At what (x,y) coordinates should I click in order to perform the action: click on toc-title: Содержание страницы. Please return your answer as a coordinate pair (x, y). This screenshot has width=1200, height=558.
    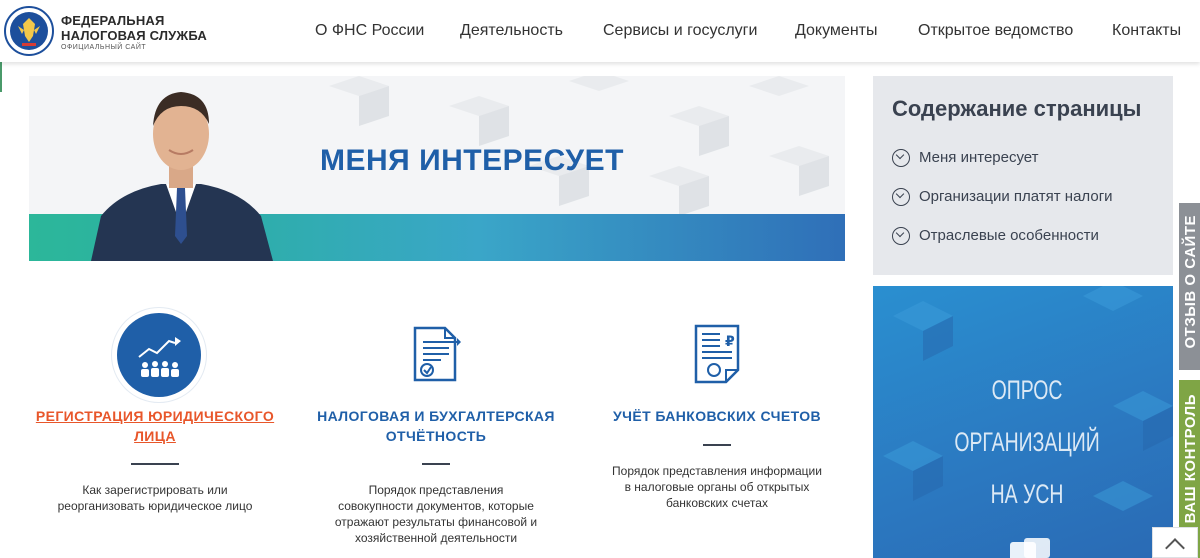
    Looking at the image, I should click on (1017, 108).